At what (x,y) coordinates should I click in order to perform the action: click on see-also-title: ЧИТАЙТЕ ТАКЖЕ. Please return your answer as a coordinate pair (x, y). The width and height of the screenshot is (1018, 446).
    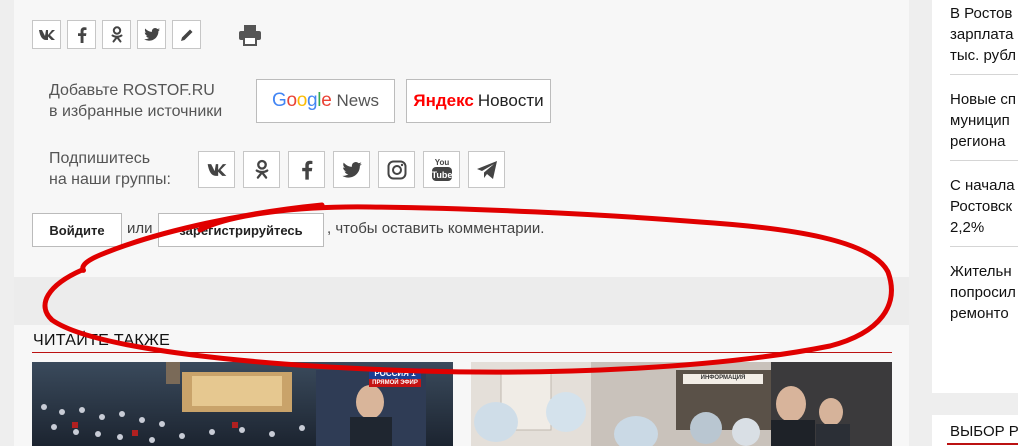
    Looking at the image, I should click on (102, 340).